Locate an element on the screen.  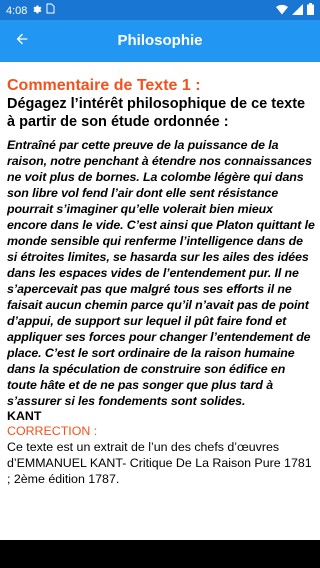
wifi-icon is located at coordinates (282, 11).